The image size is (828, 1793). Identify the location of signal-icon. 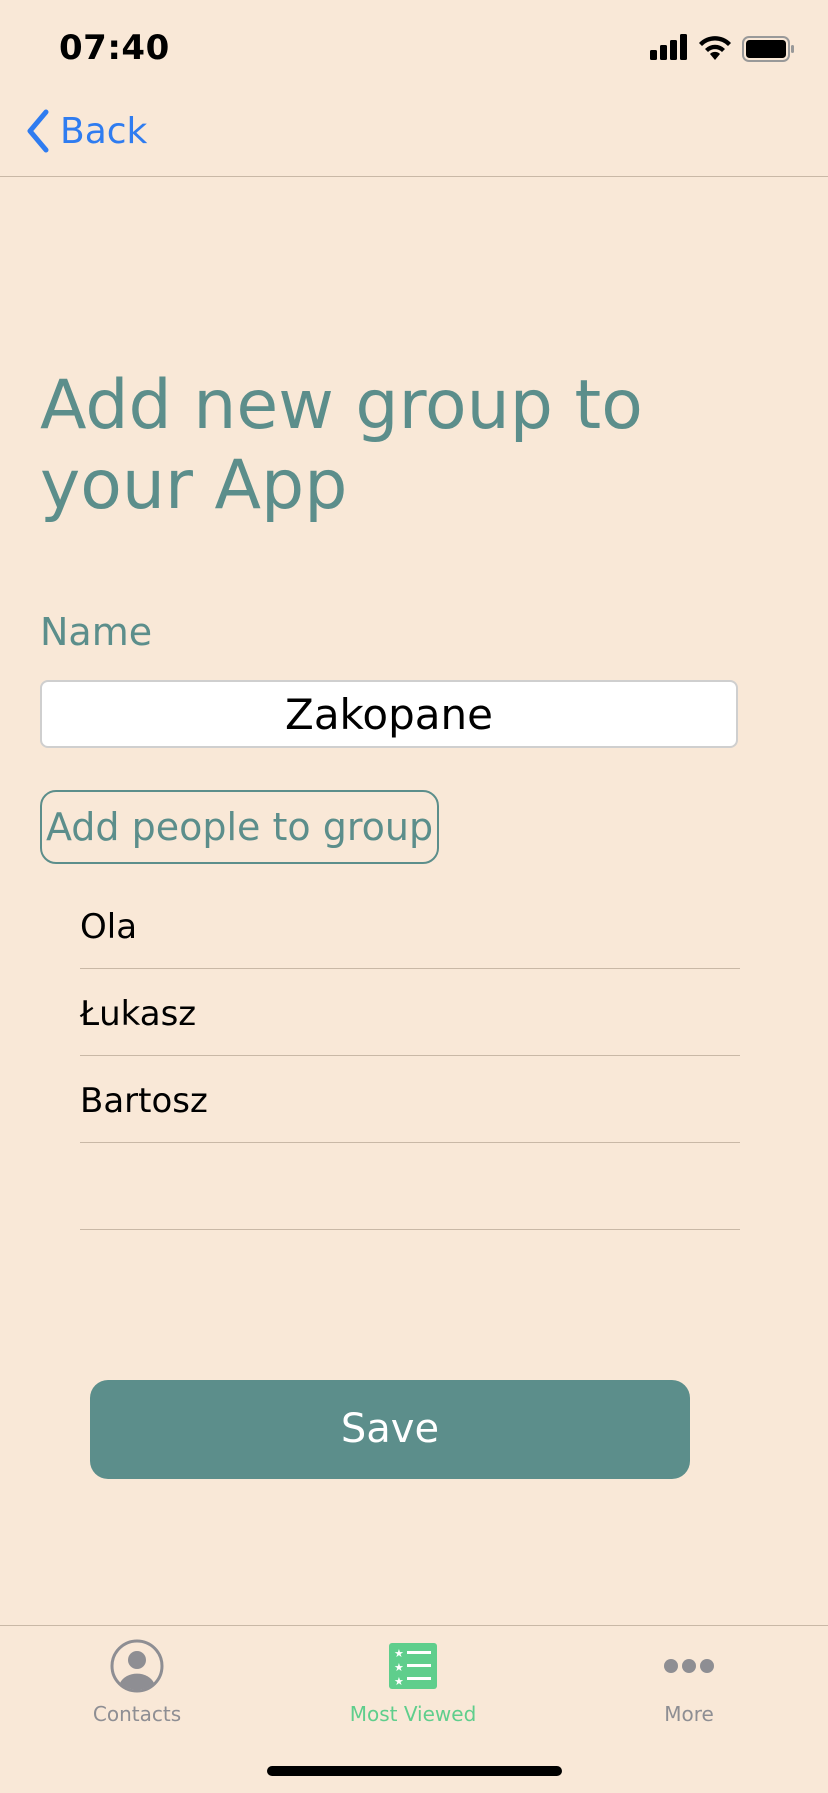
(668, 47).